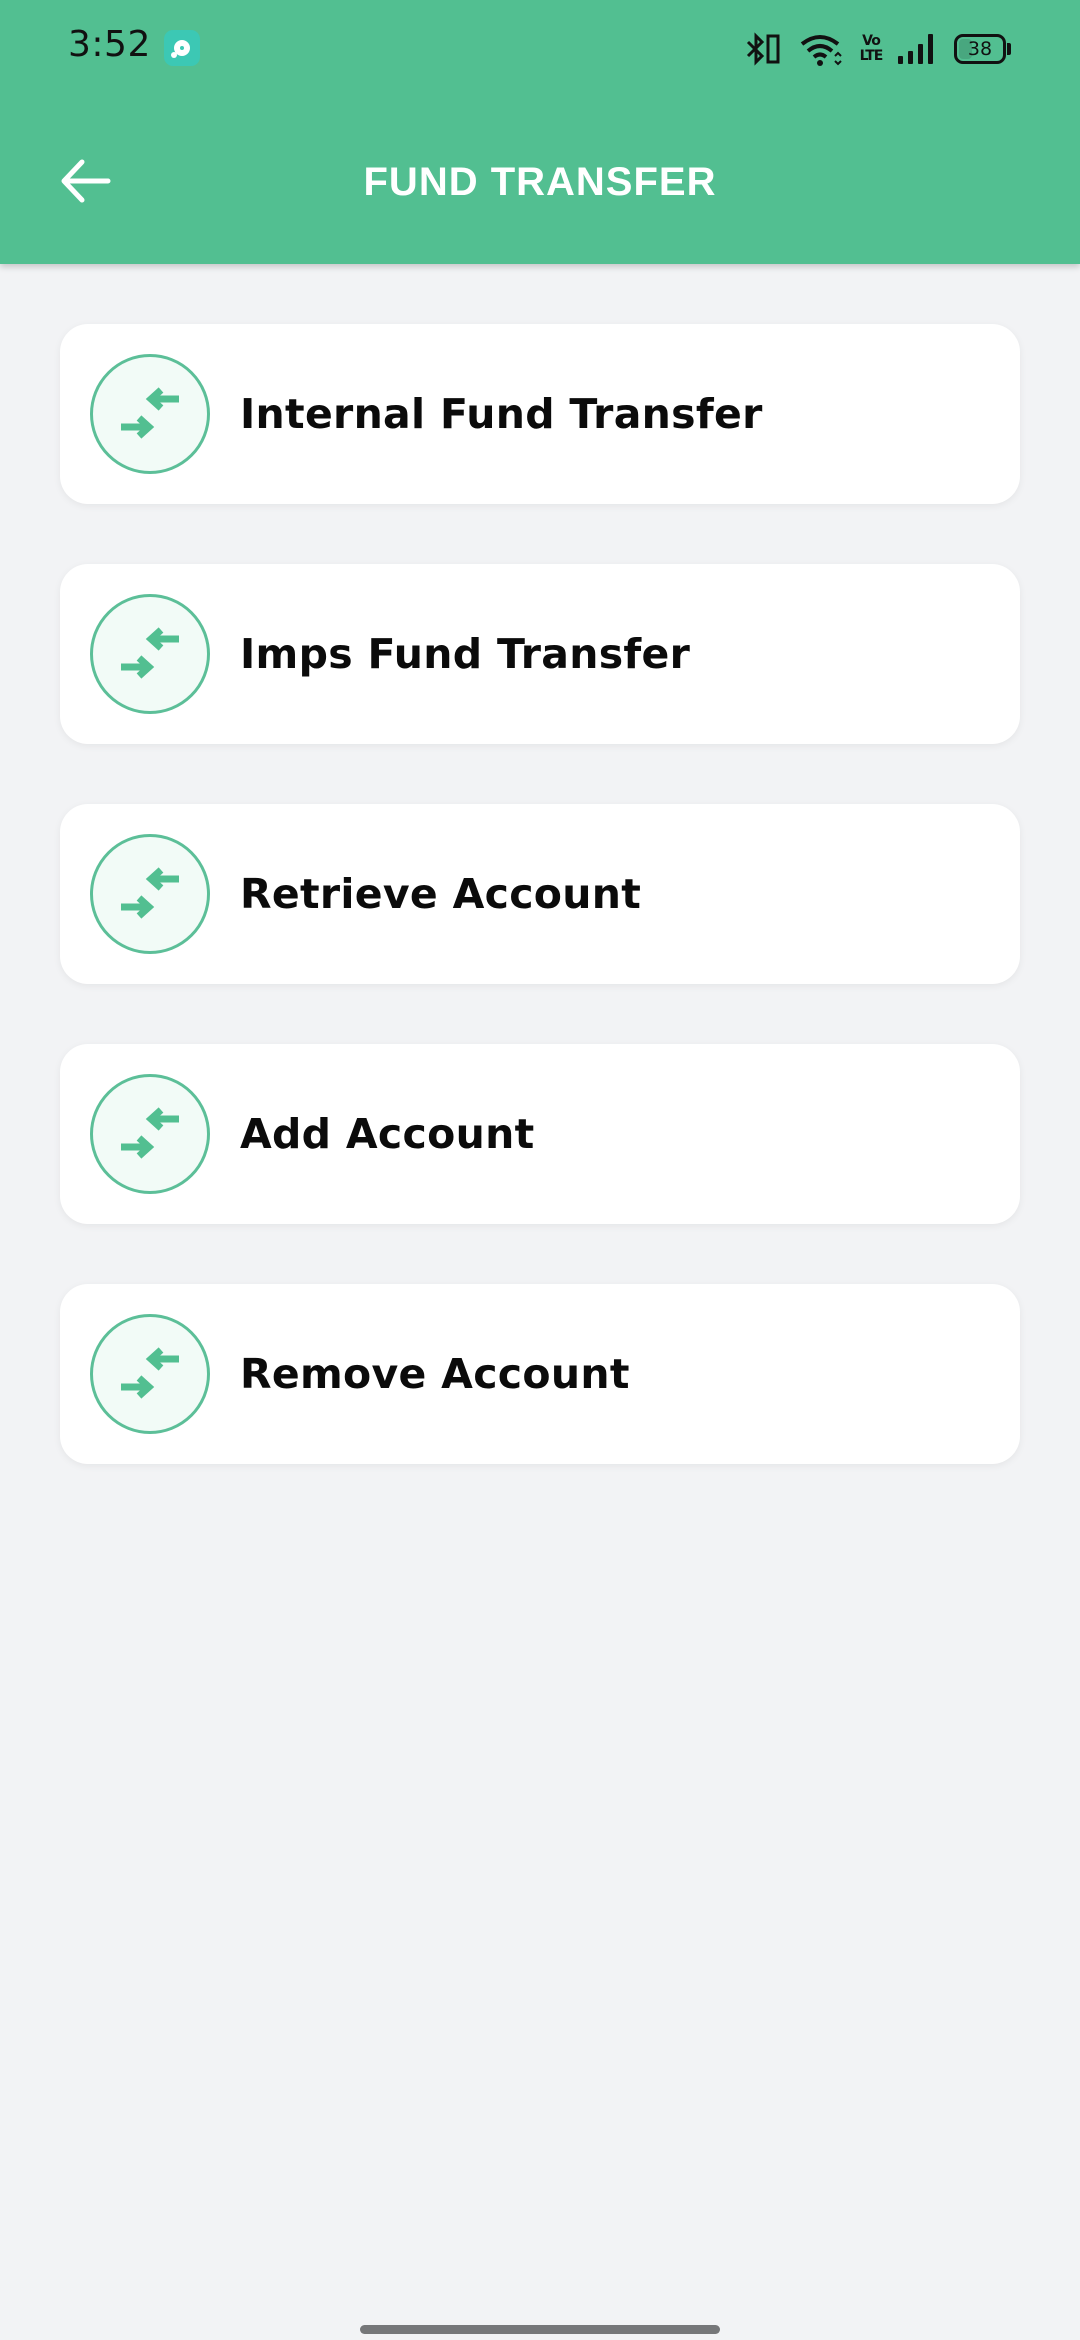 The width and height of the screenshot is (1080, 2340). Describe the element at coordinates (441, 894) in the screenshot. I see `menu-item-label: Retrieve Account` at that location.